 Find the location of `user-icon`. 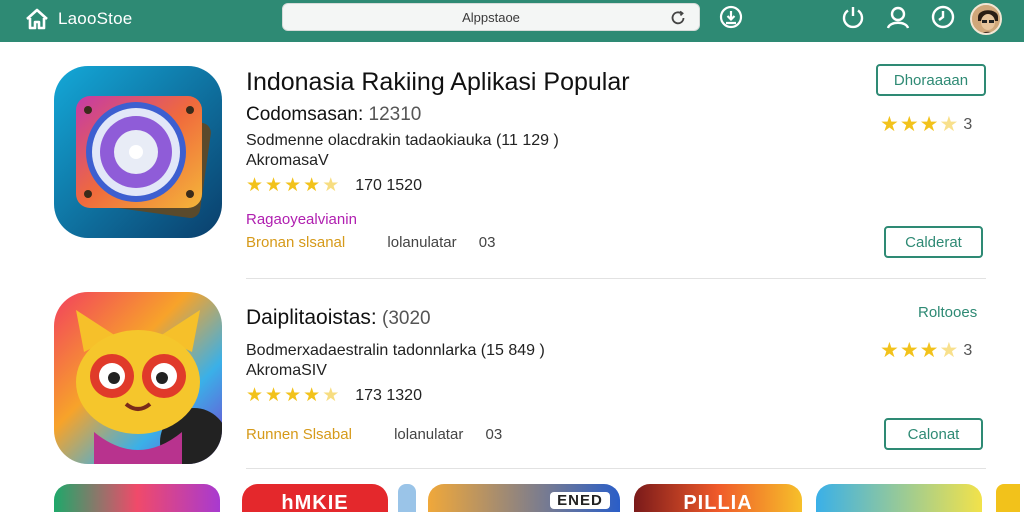

user-icon is located at coordinates (898, 17).